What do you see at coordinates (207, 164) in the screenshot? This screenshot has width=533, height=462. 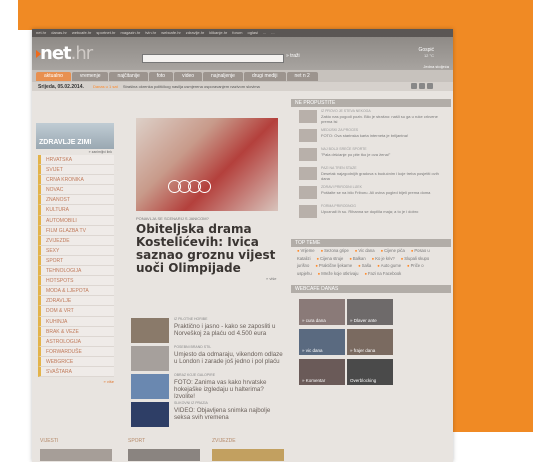 I see `top-story-image` at bounding box center [207, 164].